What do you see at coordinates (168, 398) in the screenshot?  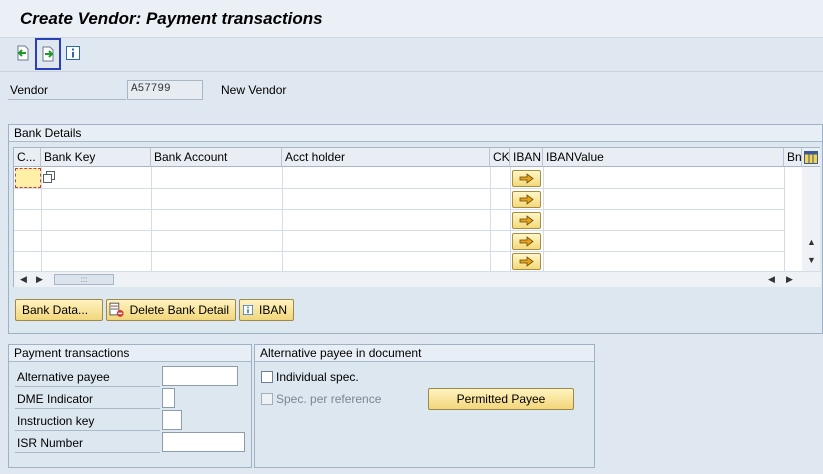 I see `dme-indicator-input` at bounding box center [168, 398].